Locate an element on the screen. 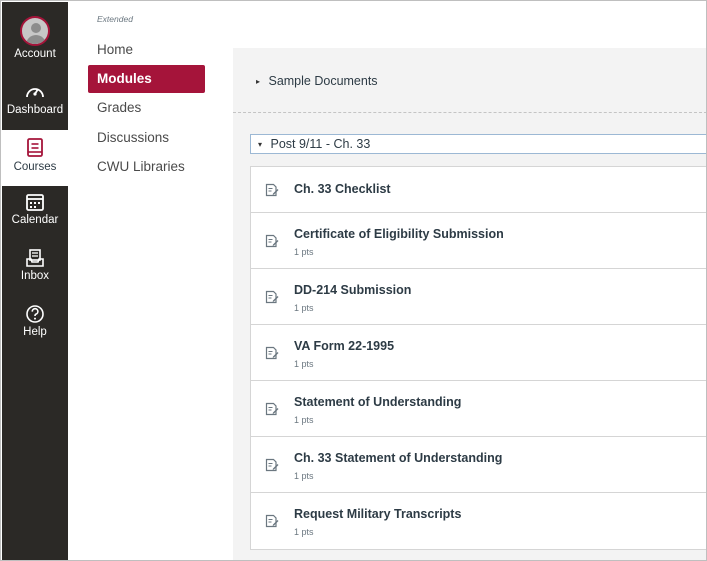  course-nav-discussions: Discussions is located at coordinates (146, 138).